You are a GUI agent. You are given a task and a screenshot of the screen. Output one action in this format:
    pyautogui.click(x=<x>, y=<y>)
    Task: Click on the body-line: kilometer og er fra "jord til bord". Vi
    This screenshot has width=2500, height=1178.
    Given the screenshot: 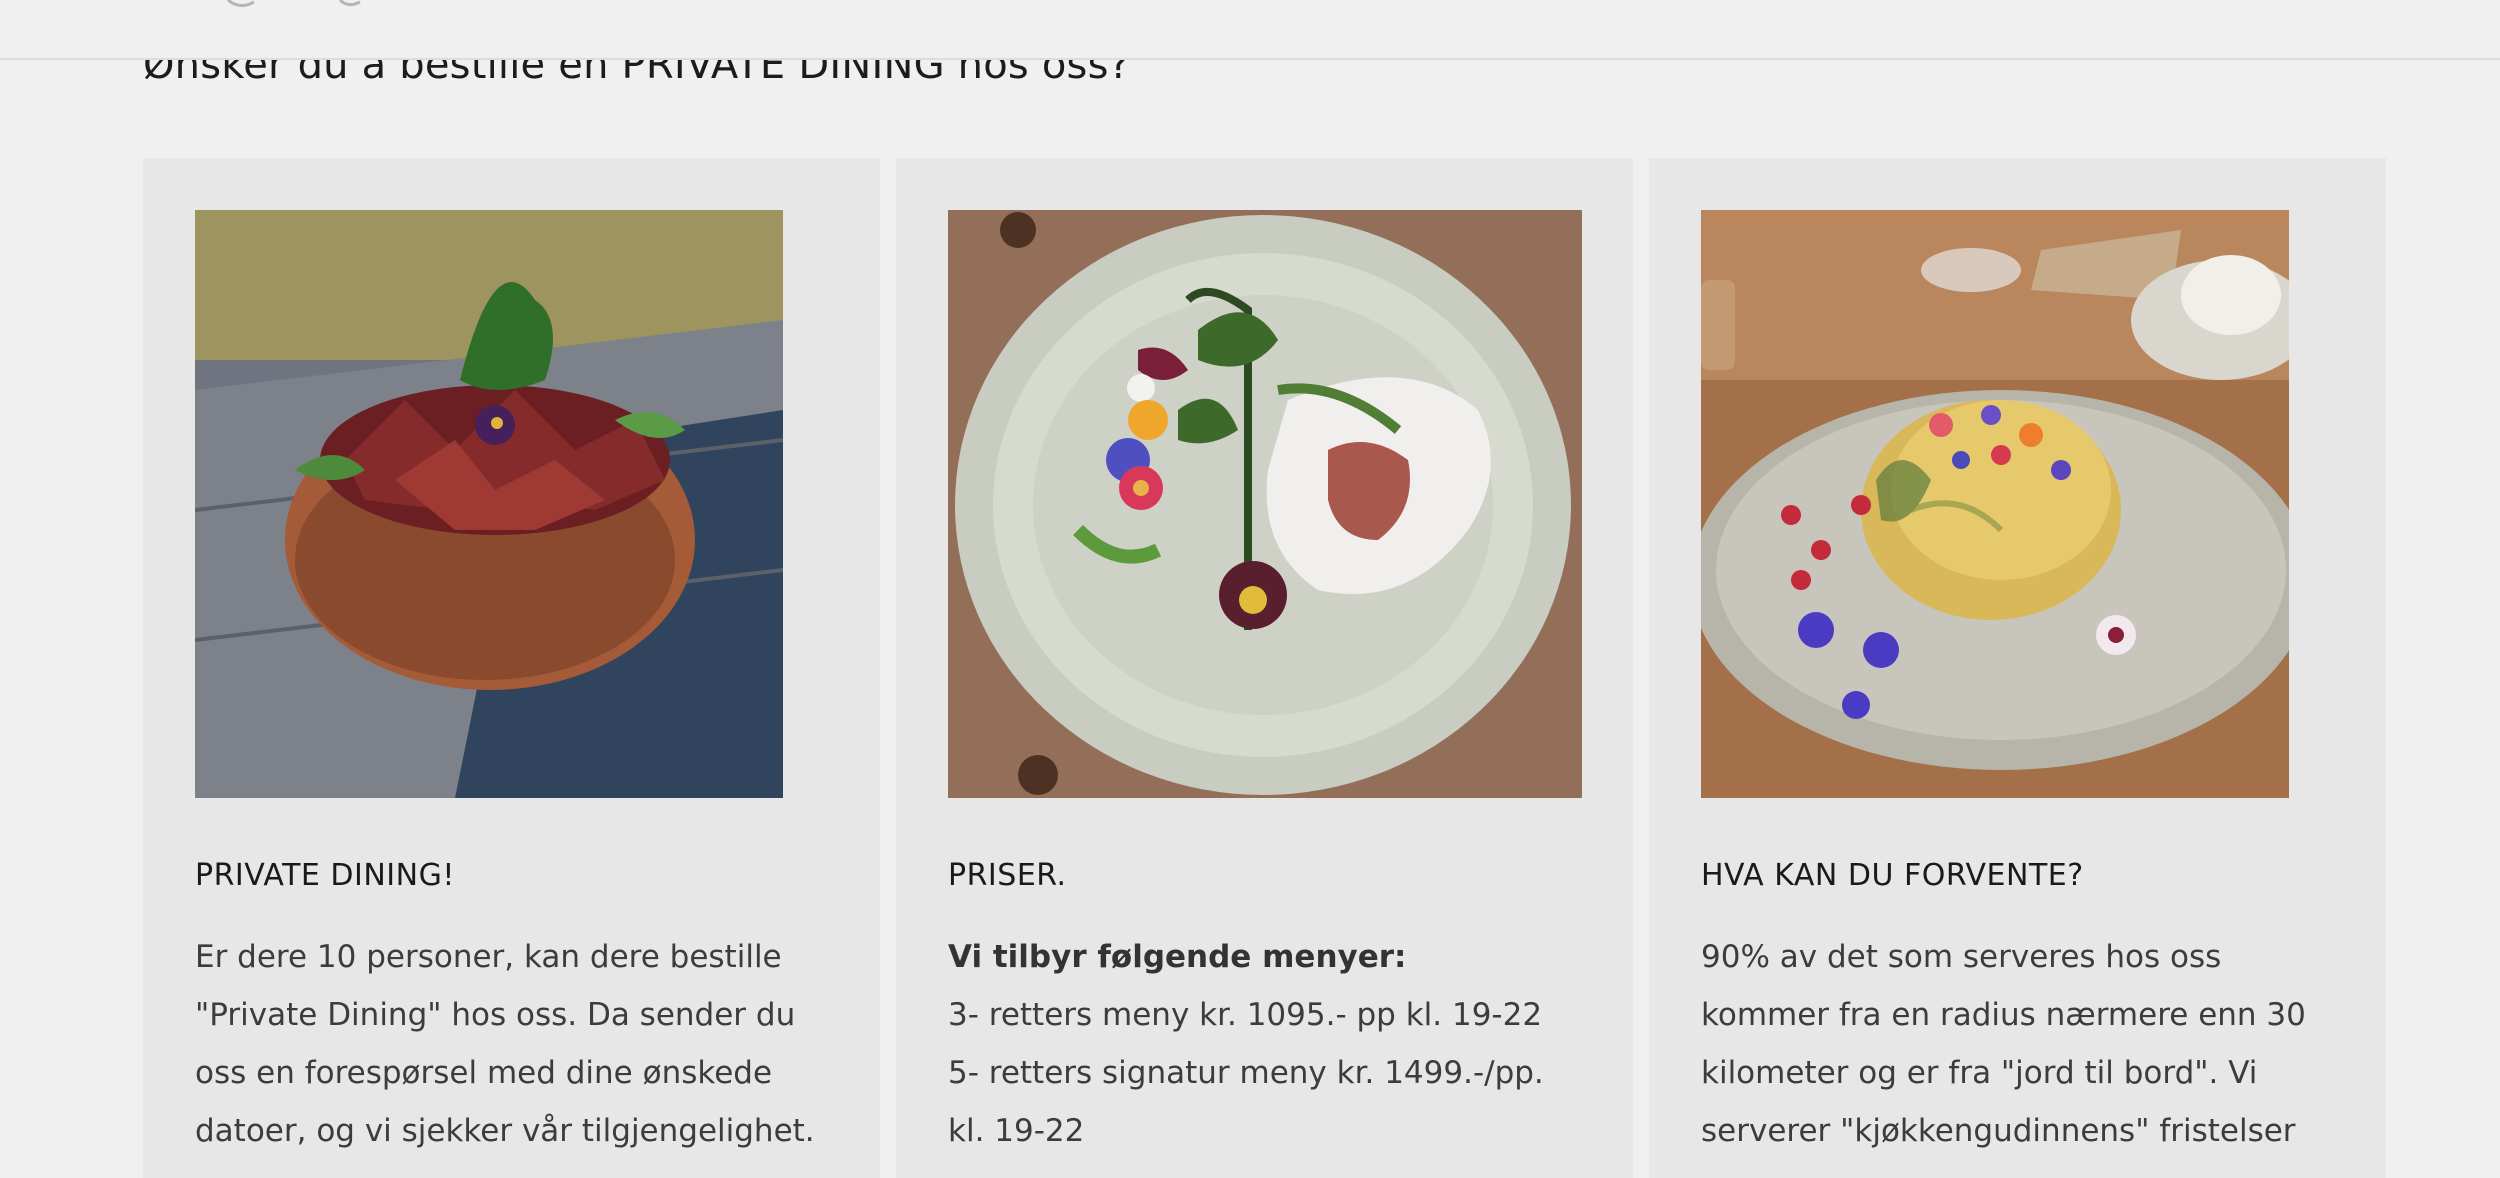 What is the action you would take?
    pyautogui.click(x=1979, y=1073)
    